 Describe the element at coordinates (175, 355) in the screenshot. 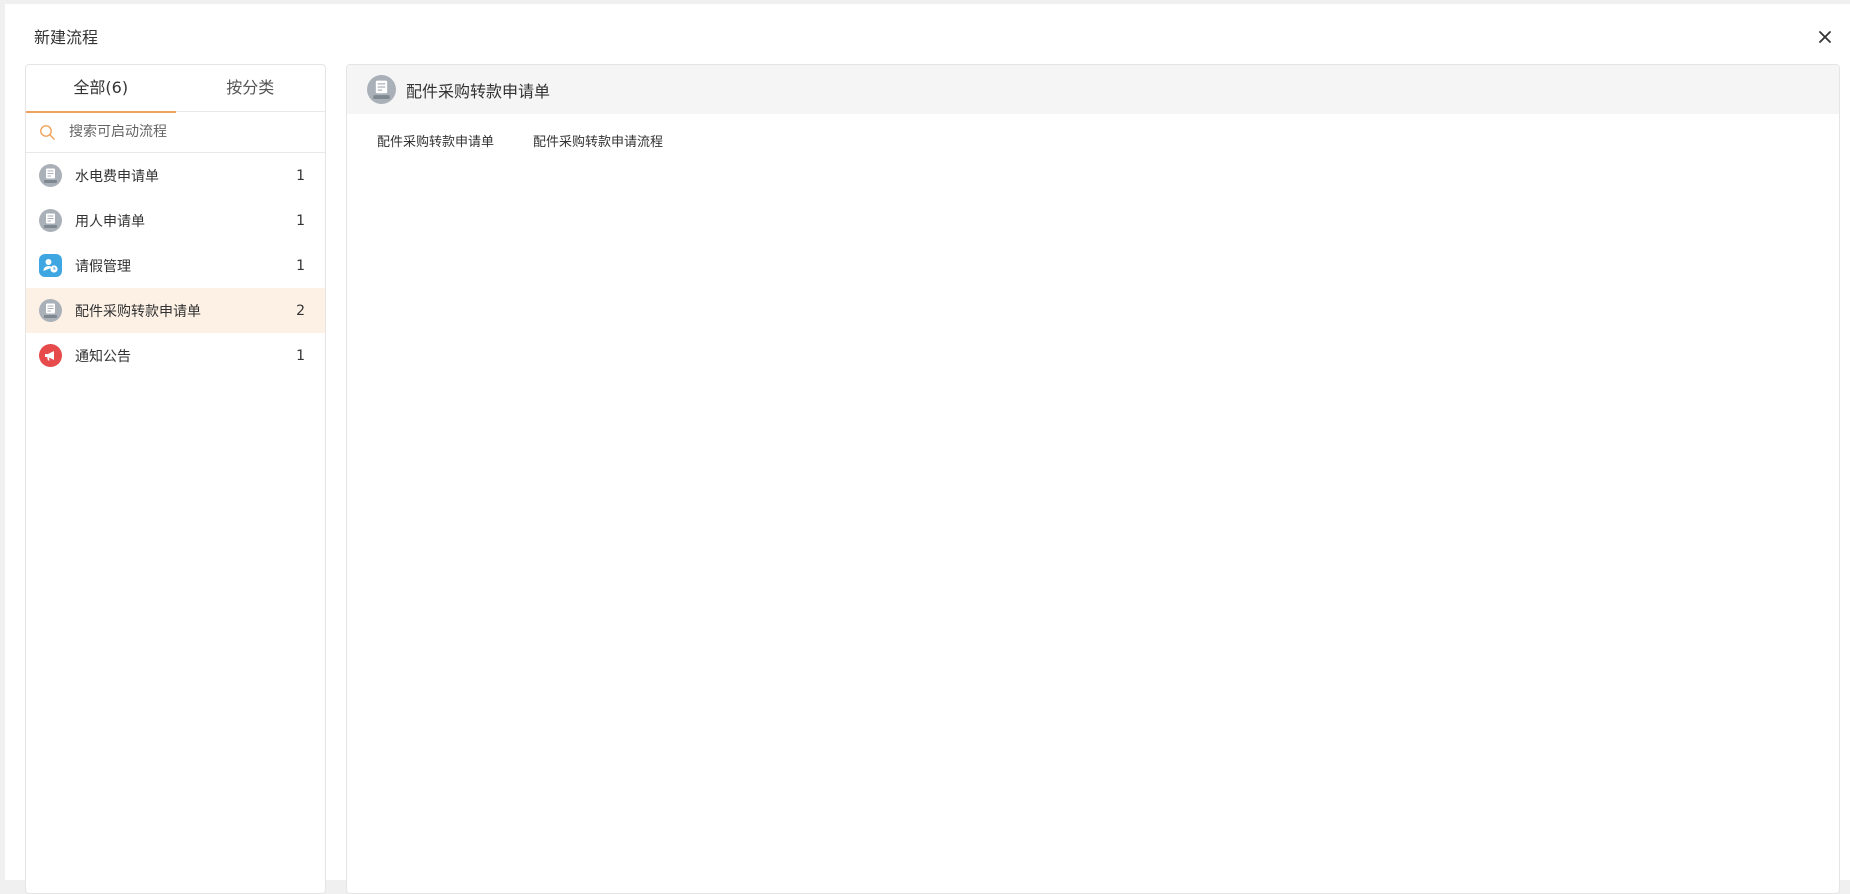

I see `flow-item-notice: 通知公告 1` at that location.